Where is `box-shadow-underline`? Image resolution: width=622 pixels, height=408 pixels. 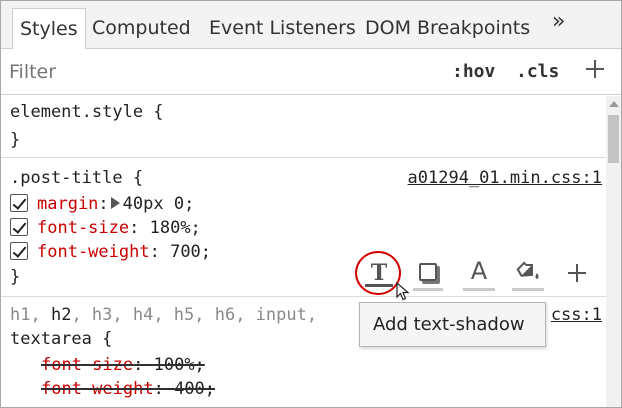 box-shadow-underline is located at coordinates (428, 289).